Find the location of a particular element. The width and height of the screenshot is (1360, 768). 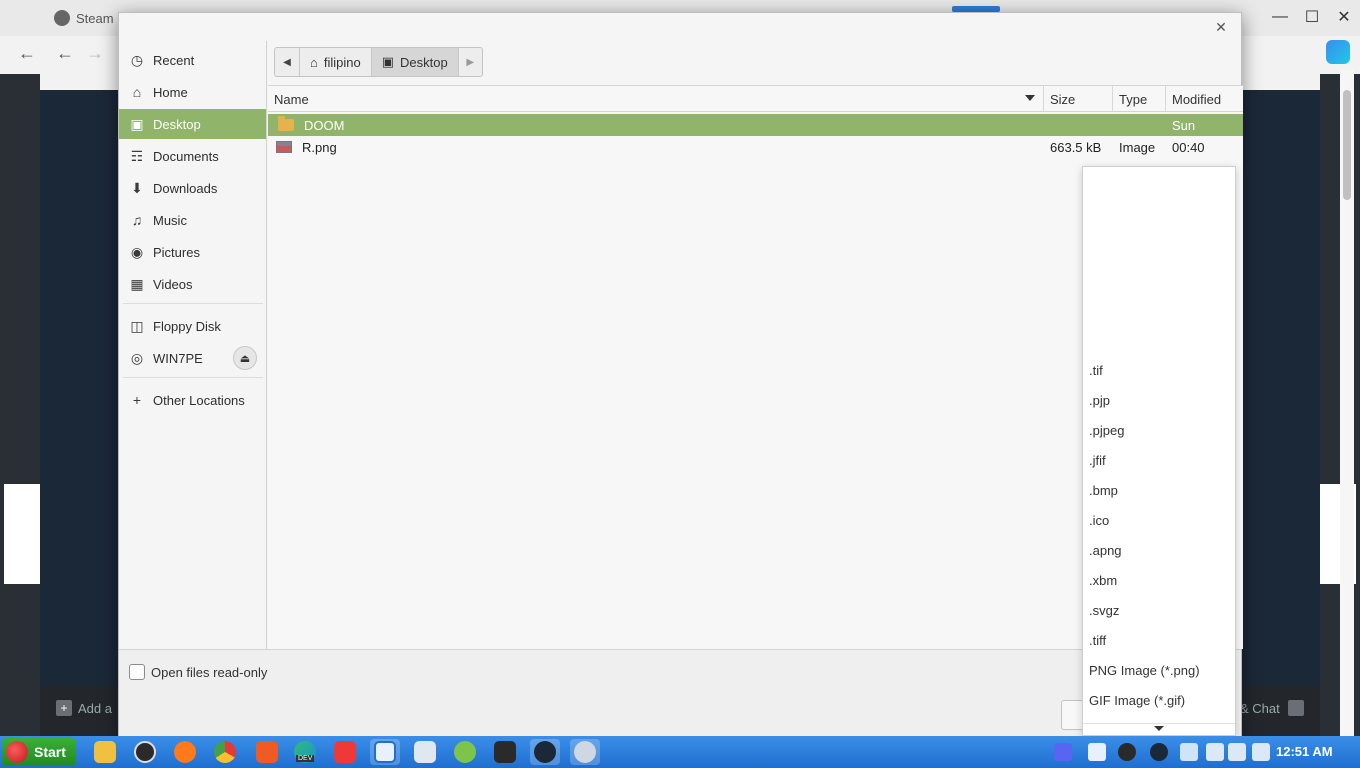

vivaldi-icon is located at coordinates (345, 752).